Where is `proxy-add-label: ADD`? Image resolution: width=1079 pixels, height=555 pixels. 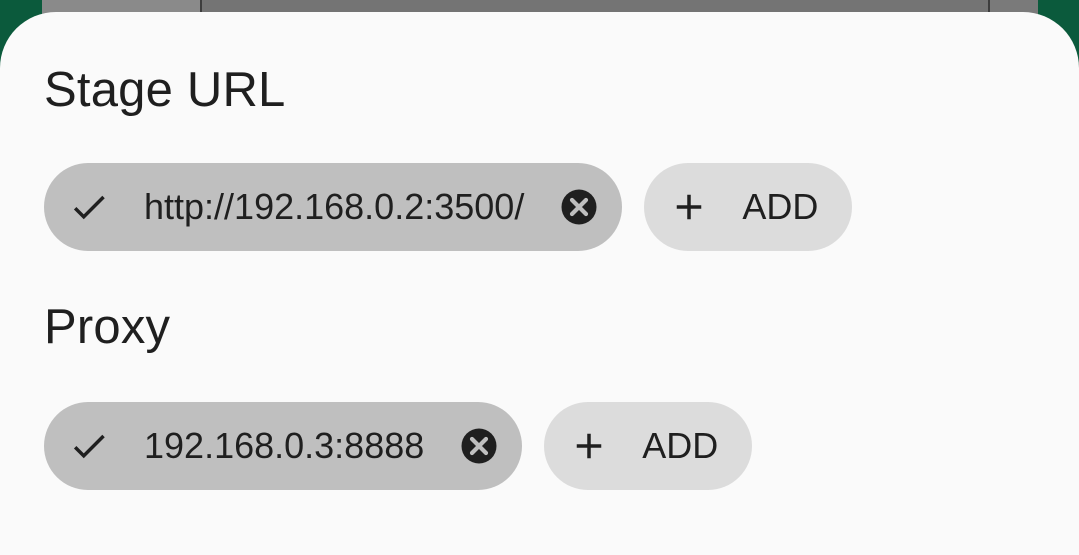 proxy-add-label: ADD is located at coordinates (680, 445).